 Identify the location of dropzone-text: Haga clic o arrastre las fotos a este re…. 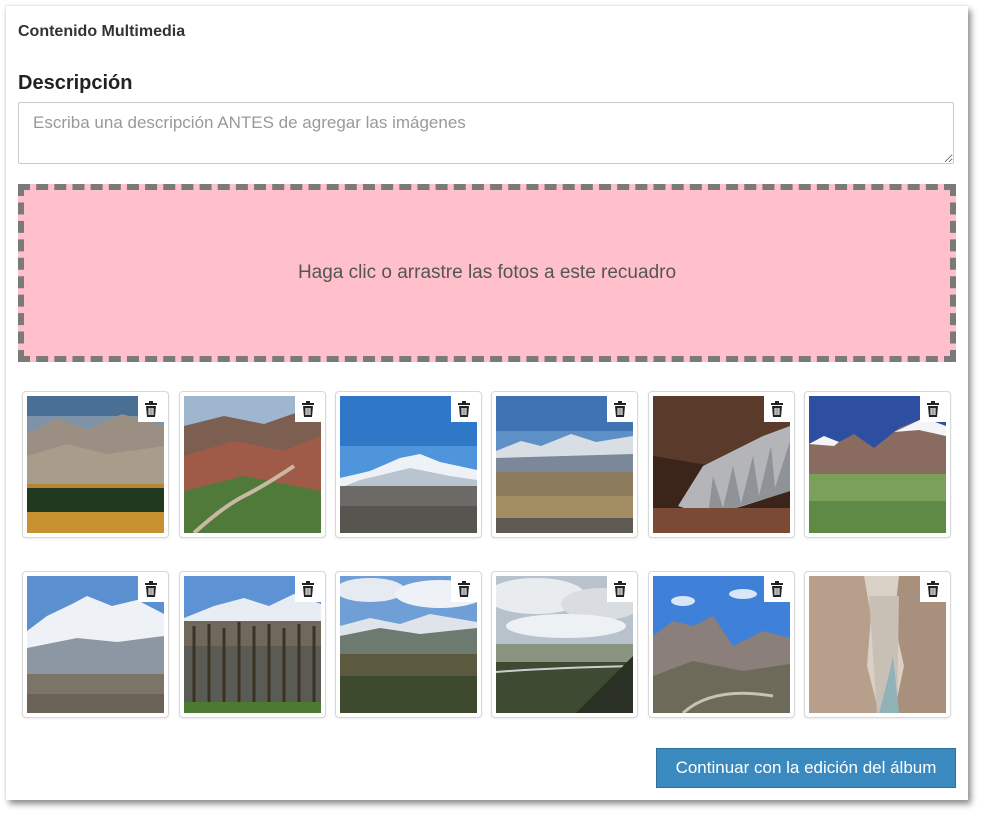
(487, 272).